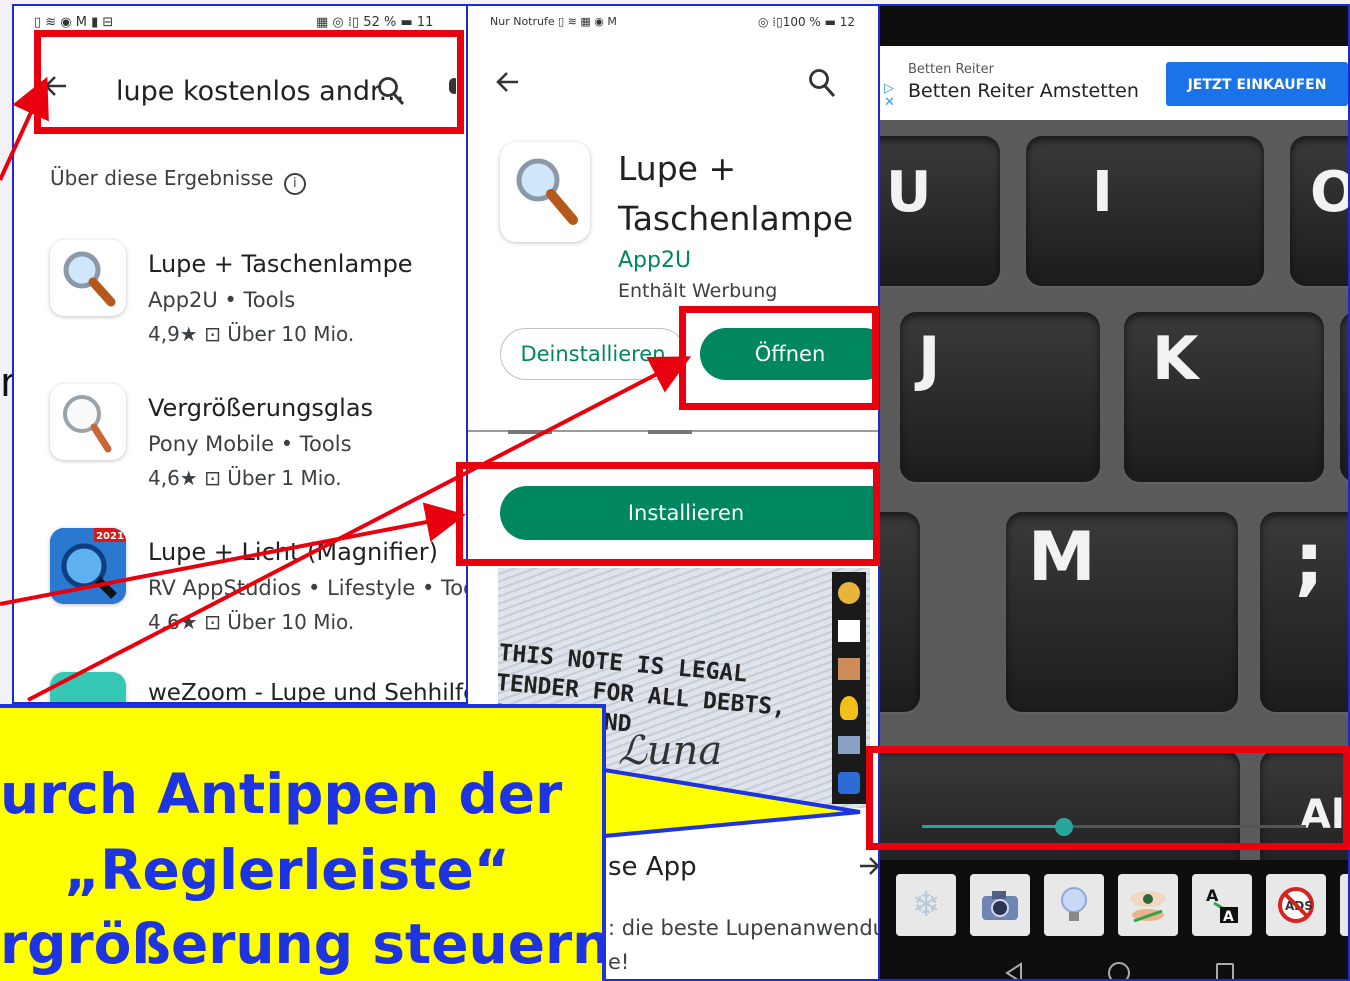 This screenshot has height=981, width=1350. I want to click on callout-line-3: rgrößerung steuern!, so click(303, 944).